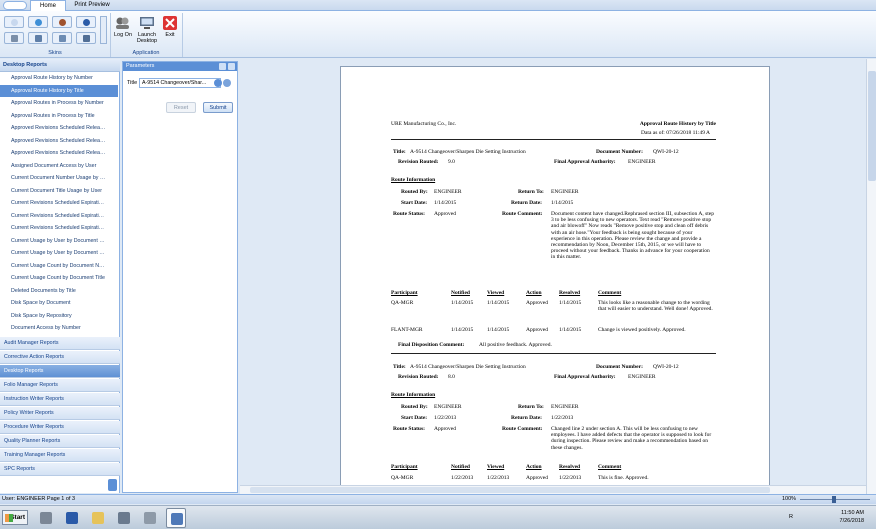  I want to click on report-item: Current Usage Count by Document Title, so click(53, 278).